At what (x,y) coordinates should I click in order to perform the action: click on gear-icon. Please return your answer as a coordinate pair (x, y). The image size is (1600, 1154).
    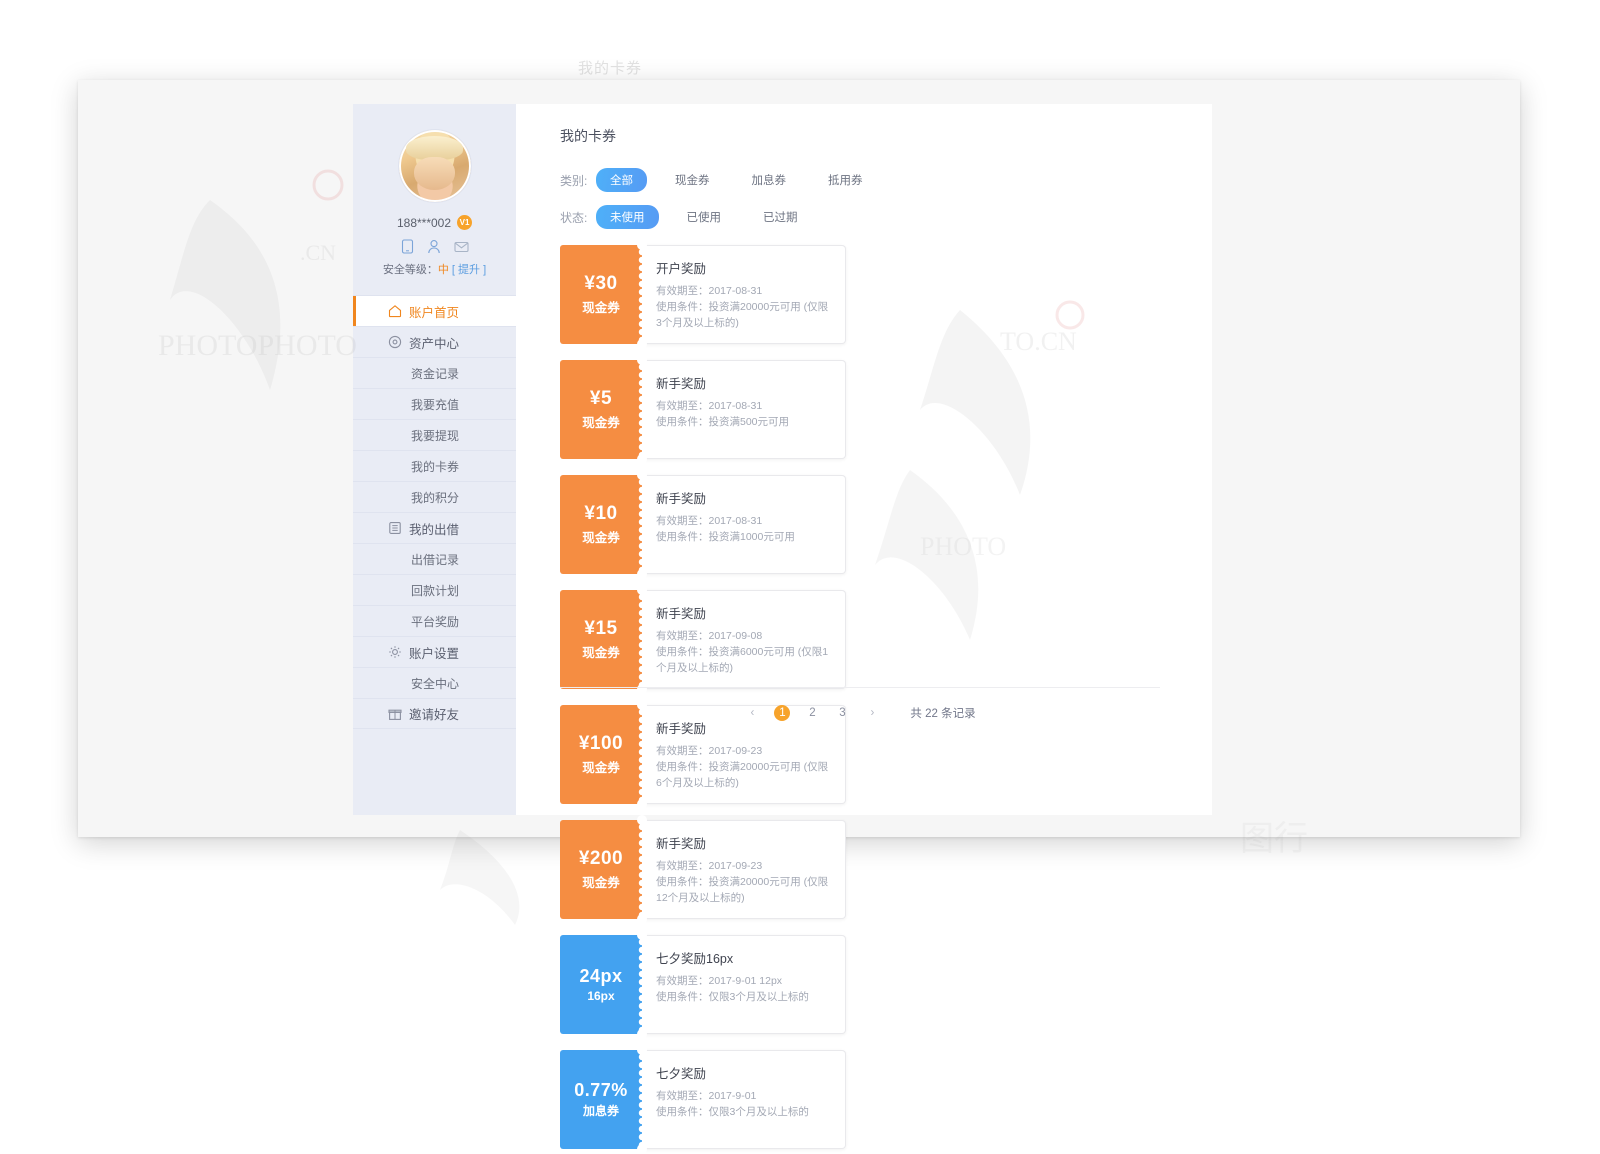
    Looking at the image, I should click on (395, 652).